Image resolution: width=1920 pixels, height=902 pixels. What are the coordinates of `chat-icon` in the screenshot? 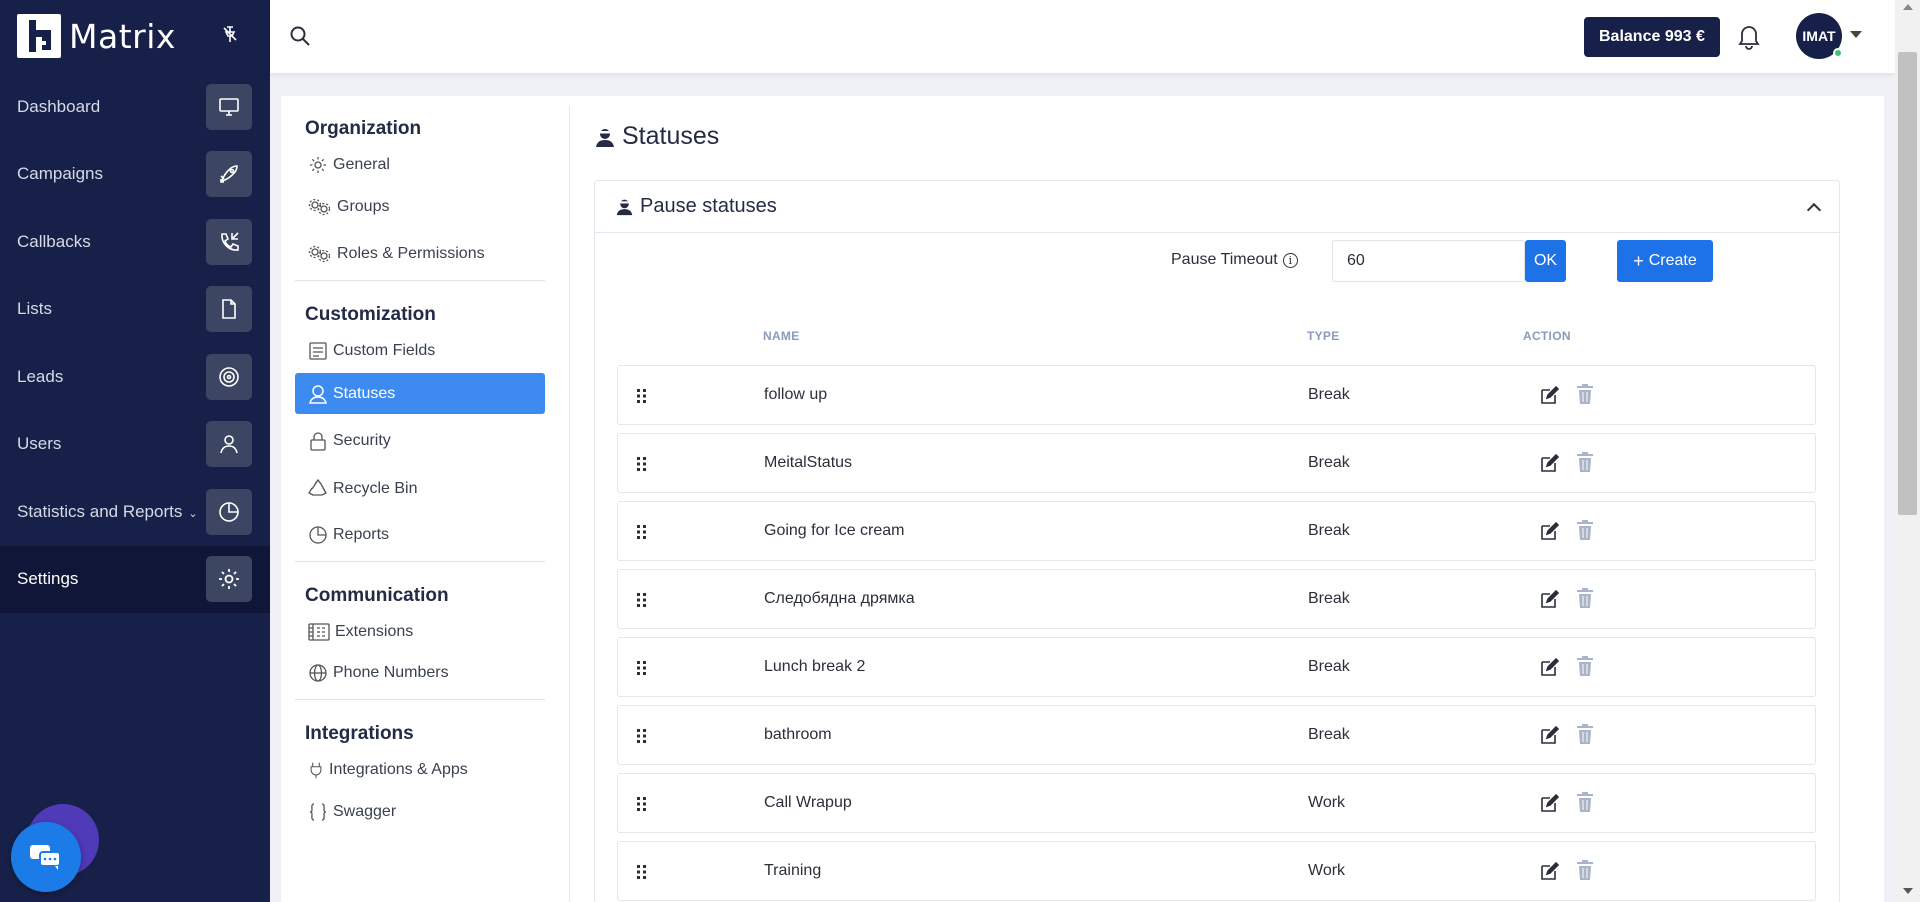 It's located at (45, 857).